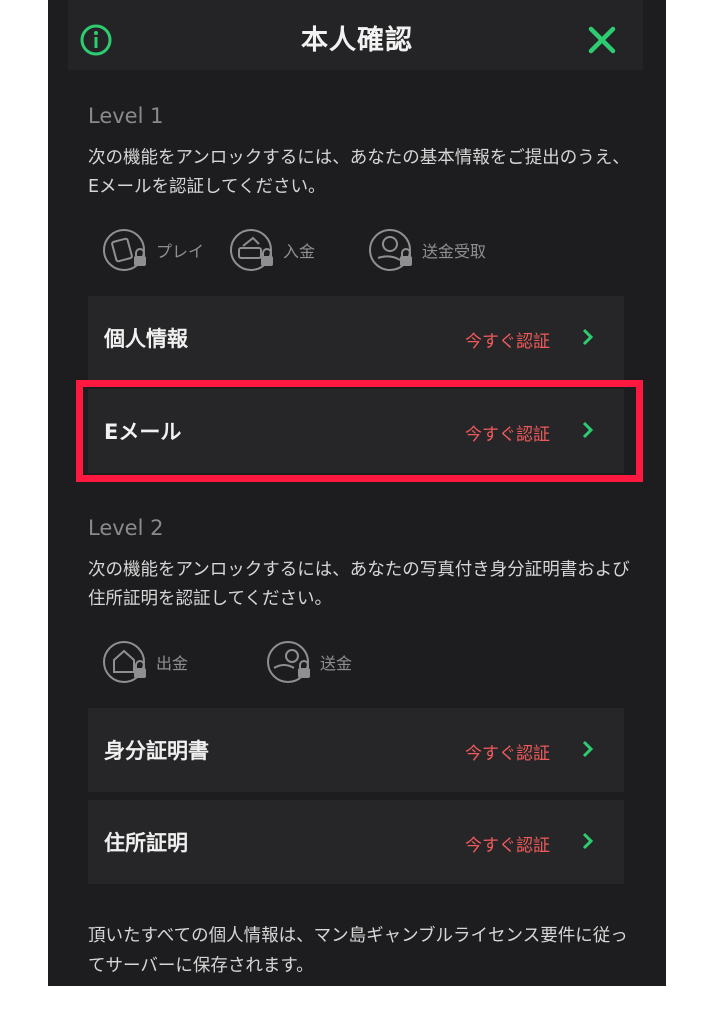 The image size is (711, 1024). I want to click on feature-label: 送金, so click(336, 663).